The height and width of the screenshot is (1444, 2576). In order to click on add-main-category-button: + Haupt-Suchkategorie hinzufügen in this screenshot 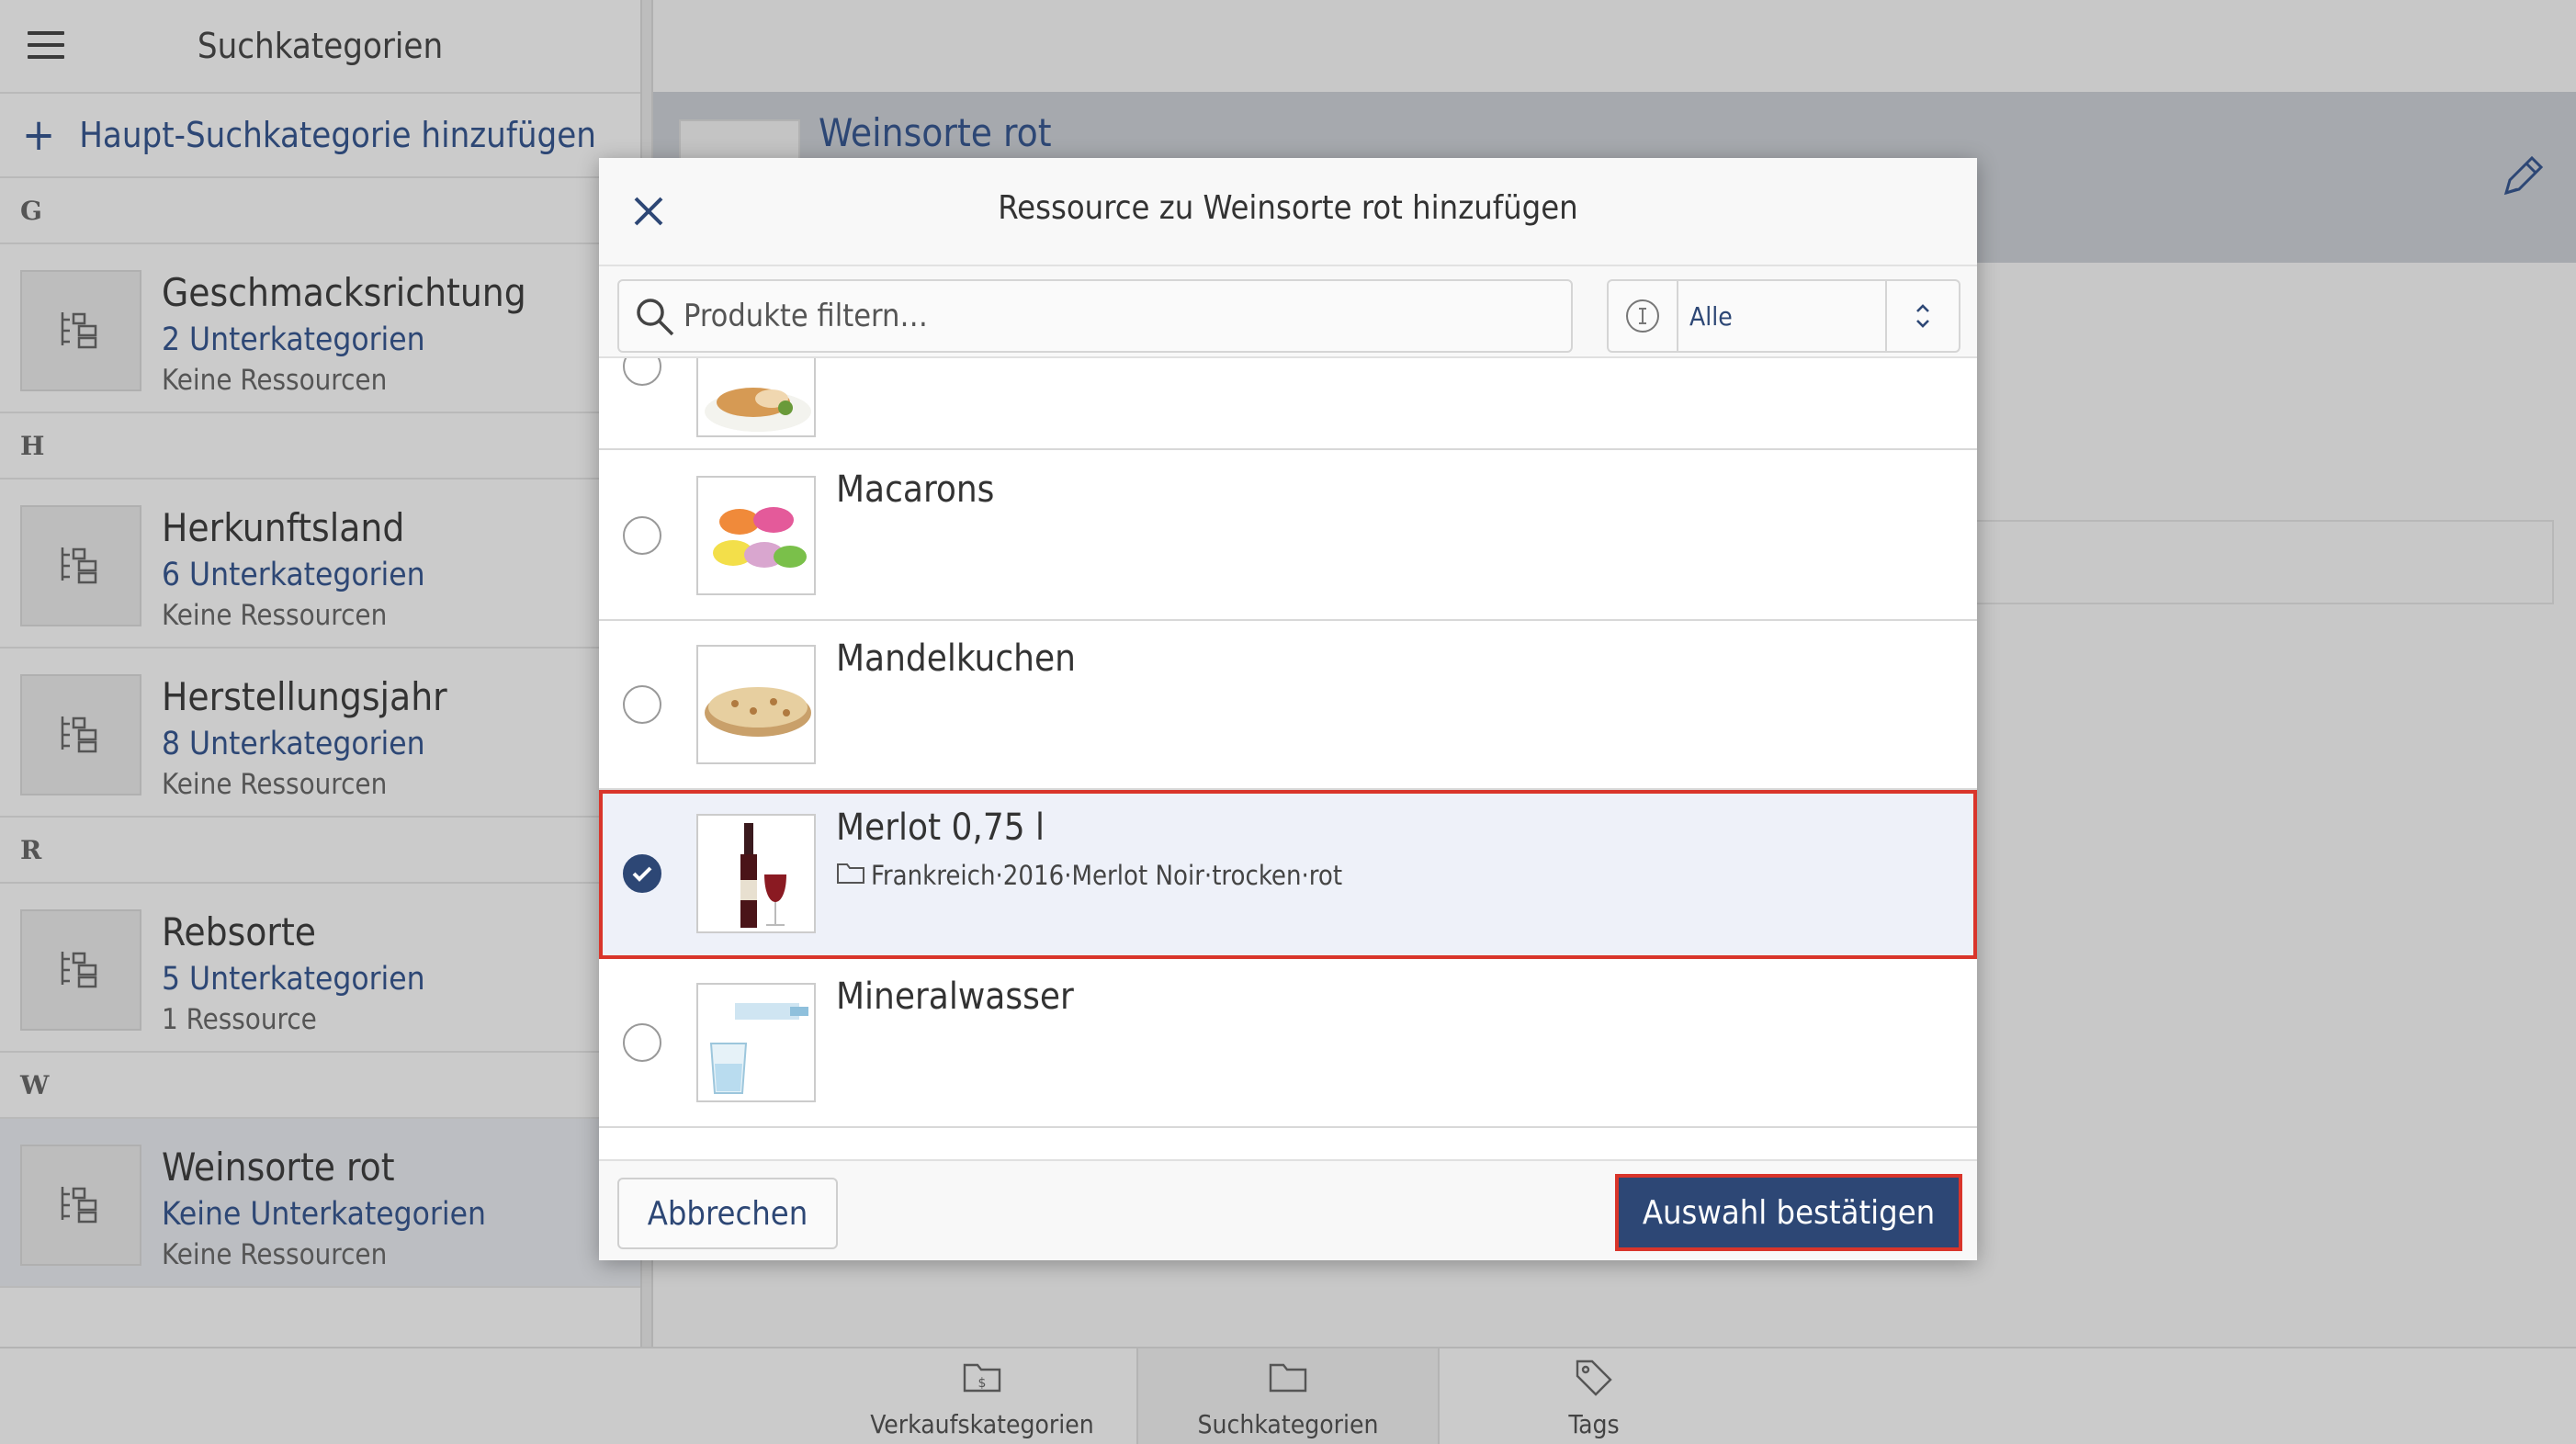, I will do `click(320, 136)`.